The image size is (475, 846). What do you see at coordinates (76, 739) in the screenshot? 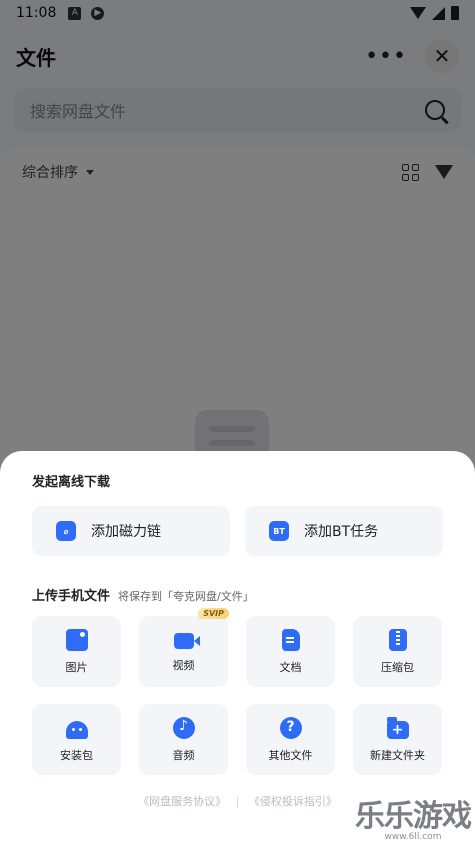
I see `upload-apk-button: 安装包` at bounding box center [76, 739].